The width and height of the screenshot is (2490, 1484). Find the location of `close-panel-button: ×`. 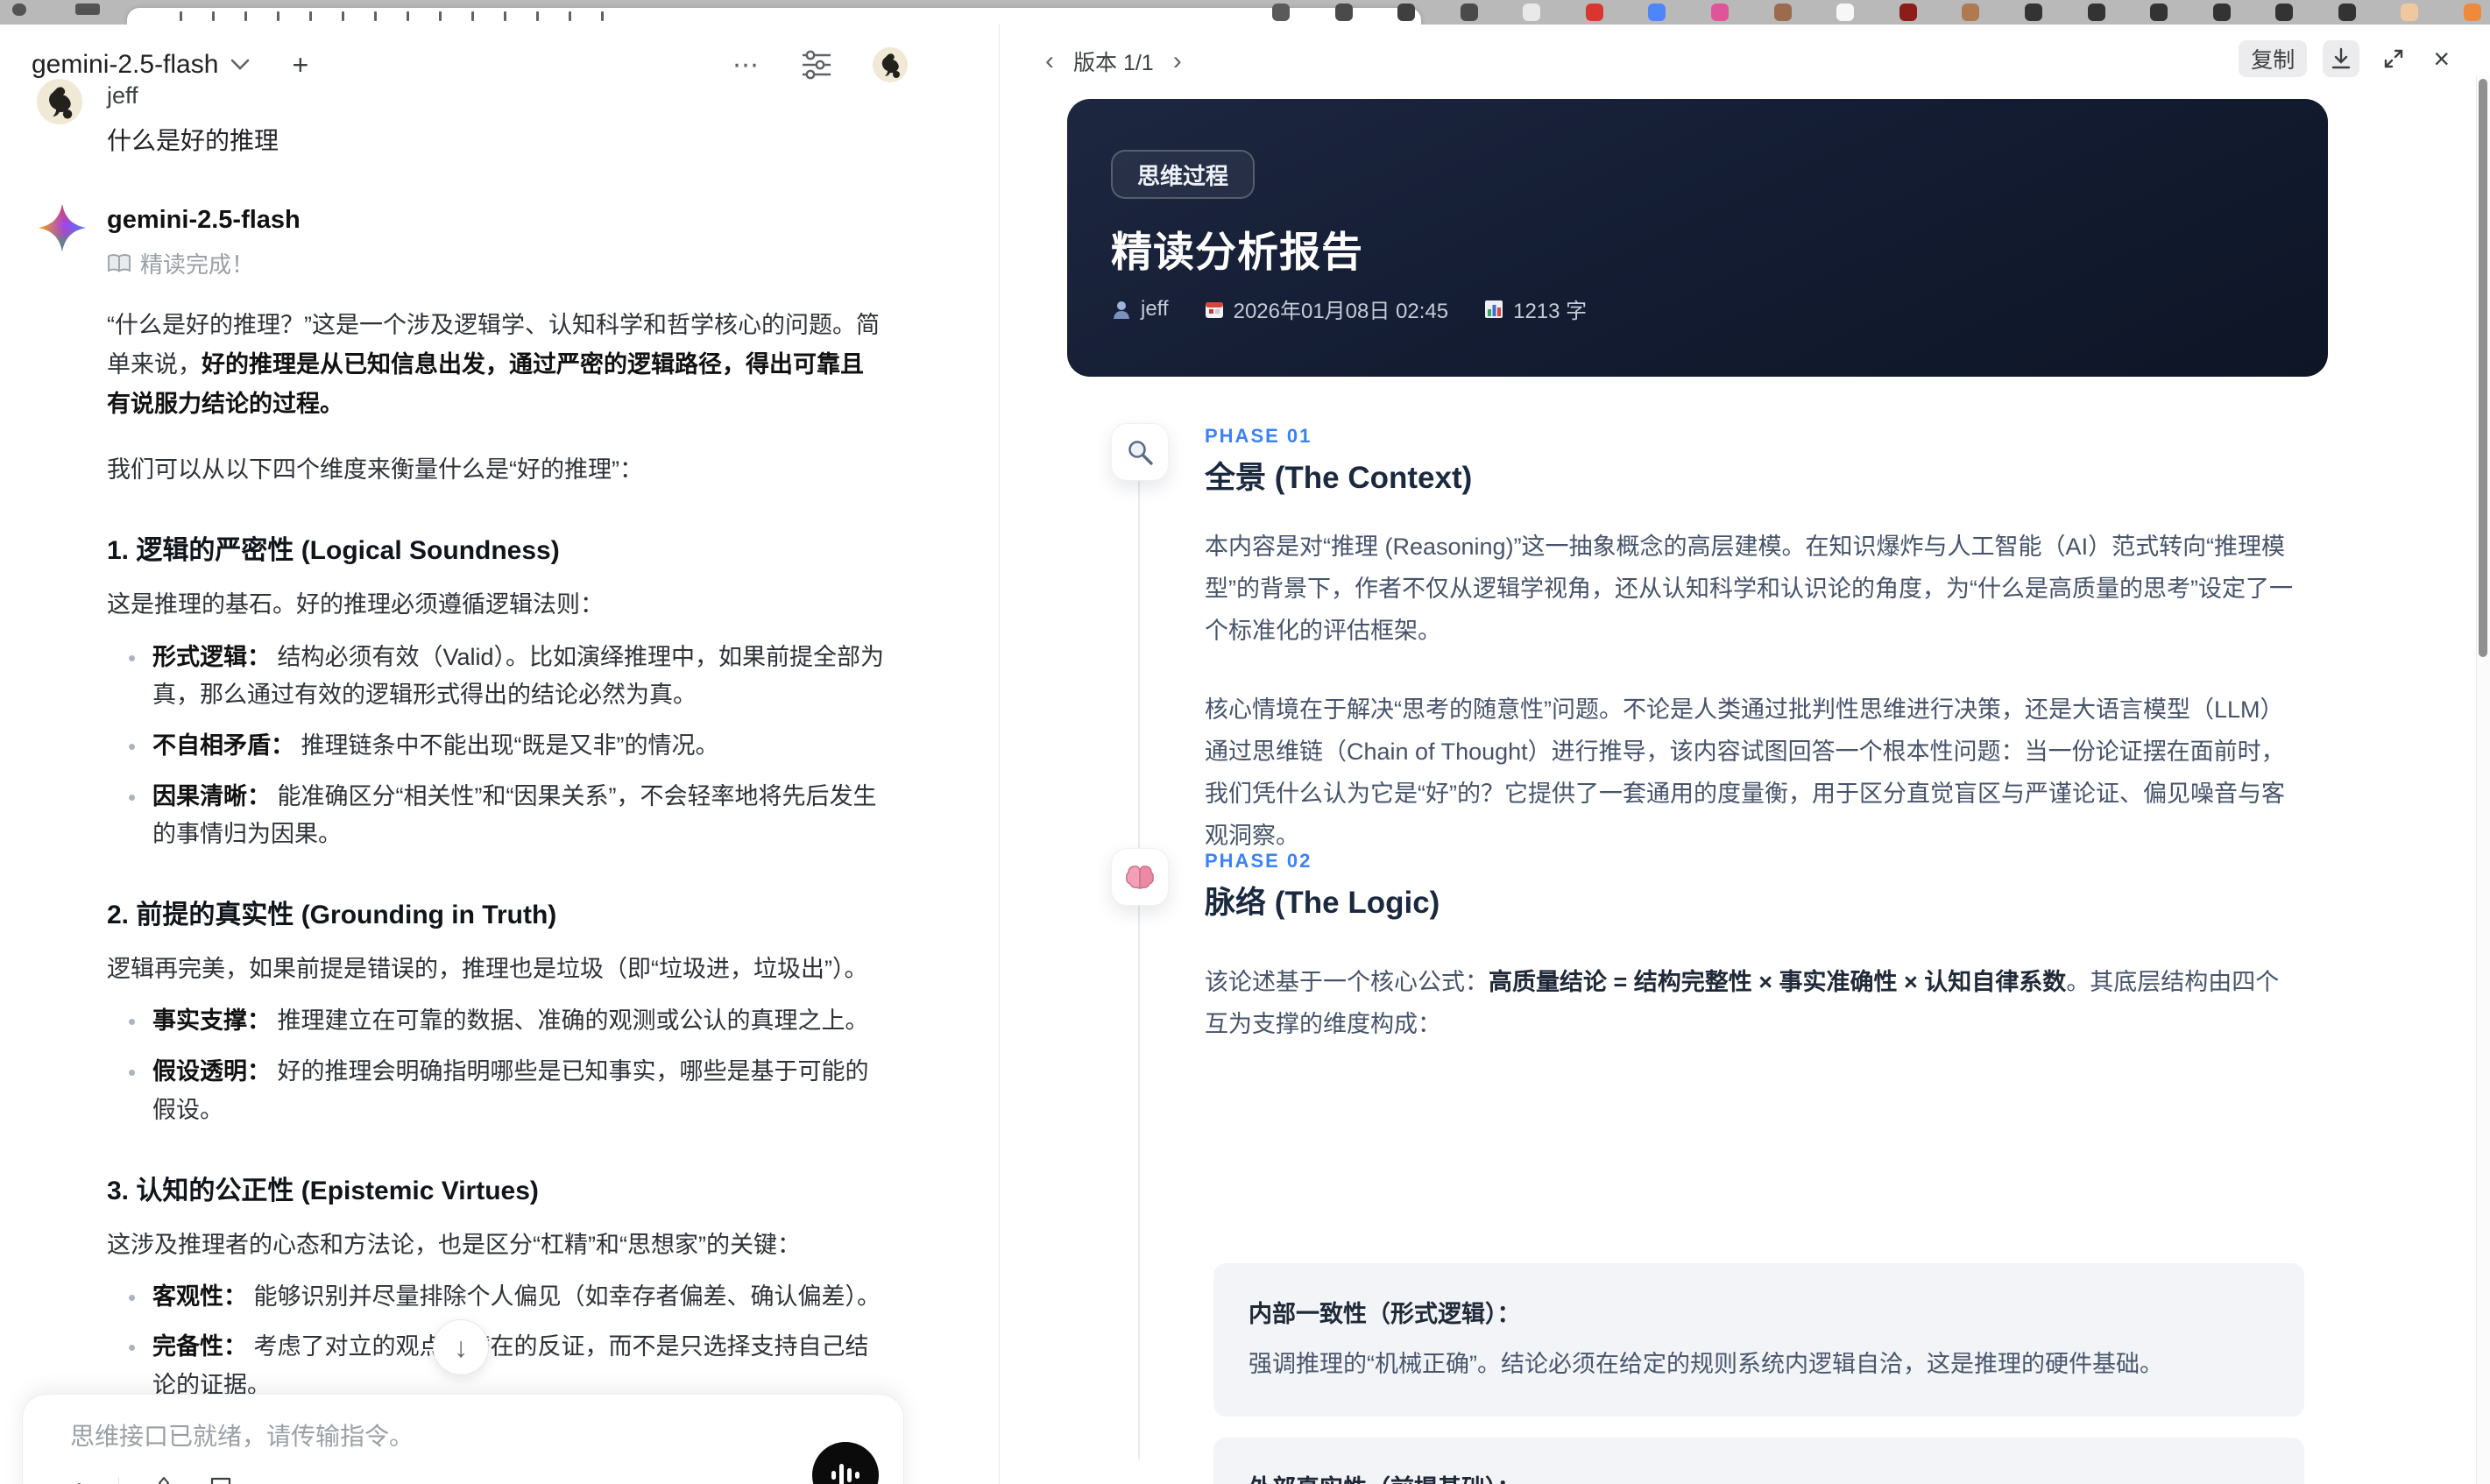

close-panel-button: × is located at coordinates (2441, 59).